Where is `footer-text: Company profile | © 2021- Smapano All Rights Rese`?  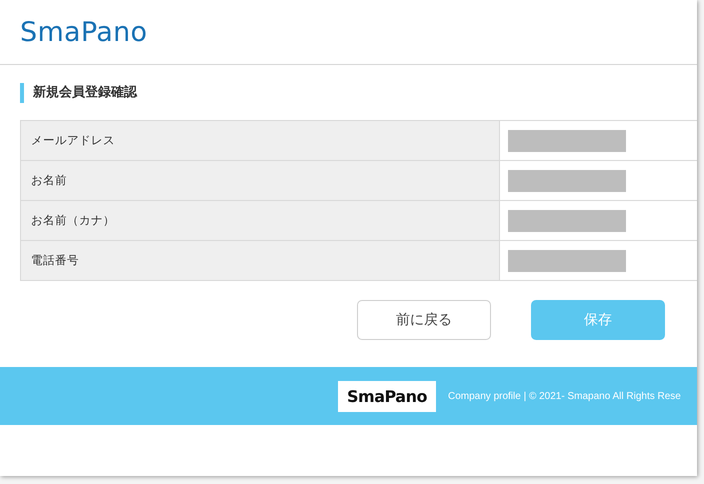
footer-text: Company profile | © 2021- Smapano All Rights Rese is located at coordinates (564, 396).